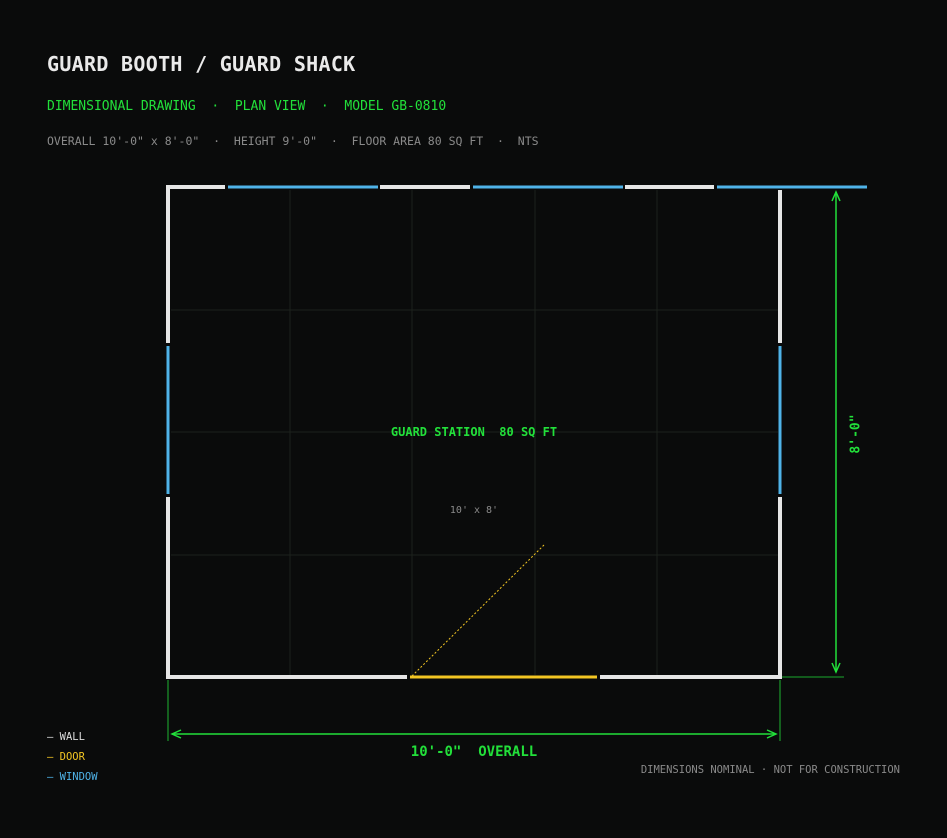 This screenshot has width=947, height=838. Describe the element at coordinates (474, 432) in the screenshot. I see `room-label: GUARD STATION 80 SQ FT` at that location.